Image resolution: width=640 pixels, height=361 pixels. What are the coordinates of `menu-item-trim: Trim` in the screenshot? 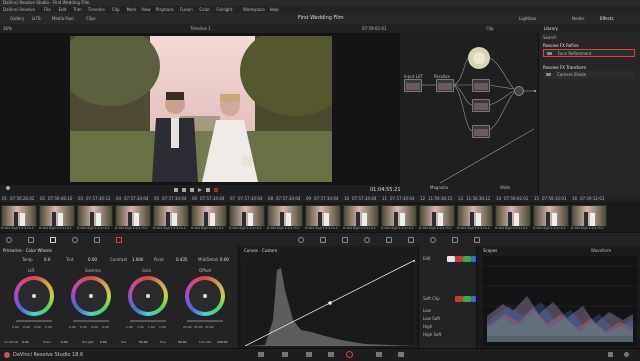 It's located at (77, 9).